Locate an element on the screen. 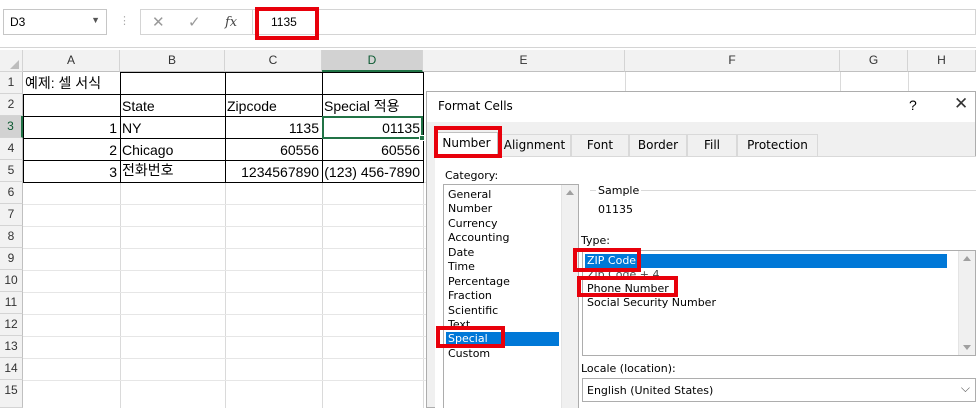 This screenshot has height=408, width=976. row-header-2: 2 is located at coordinates (11, 105).